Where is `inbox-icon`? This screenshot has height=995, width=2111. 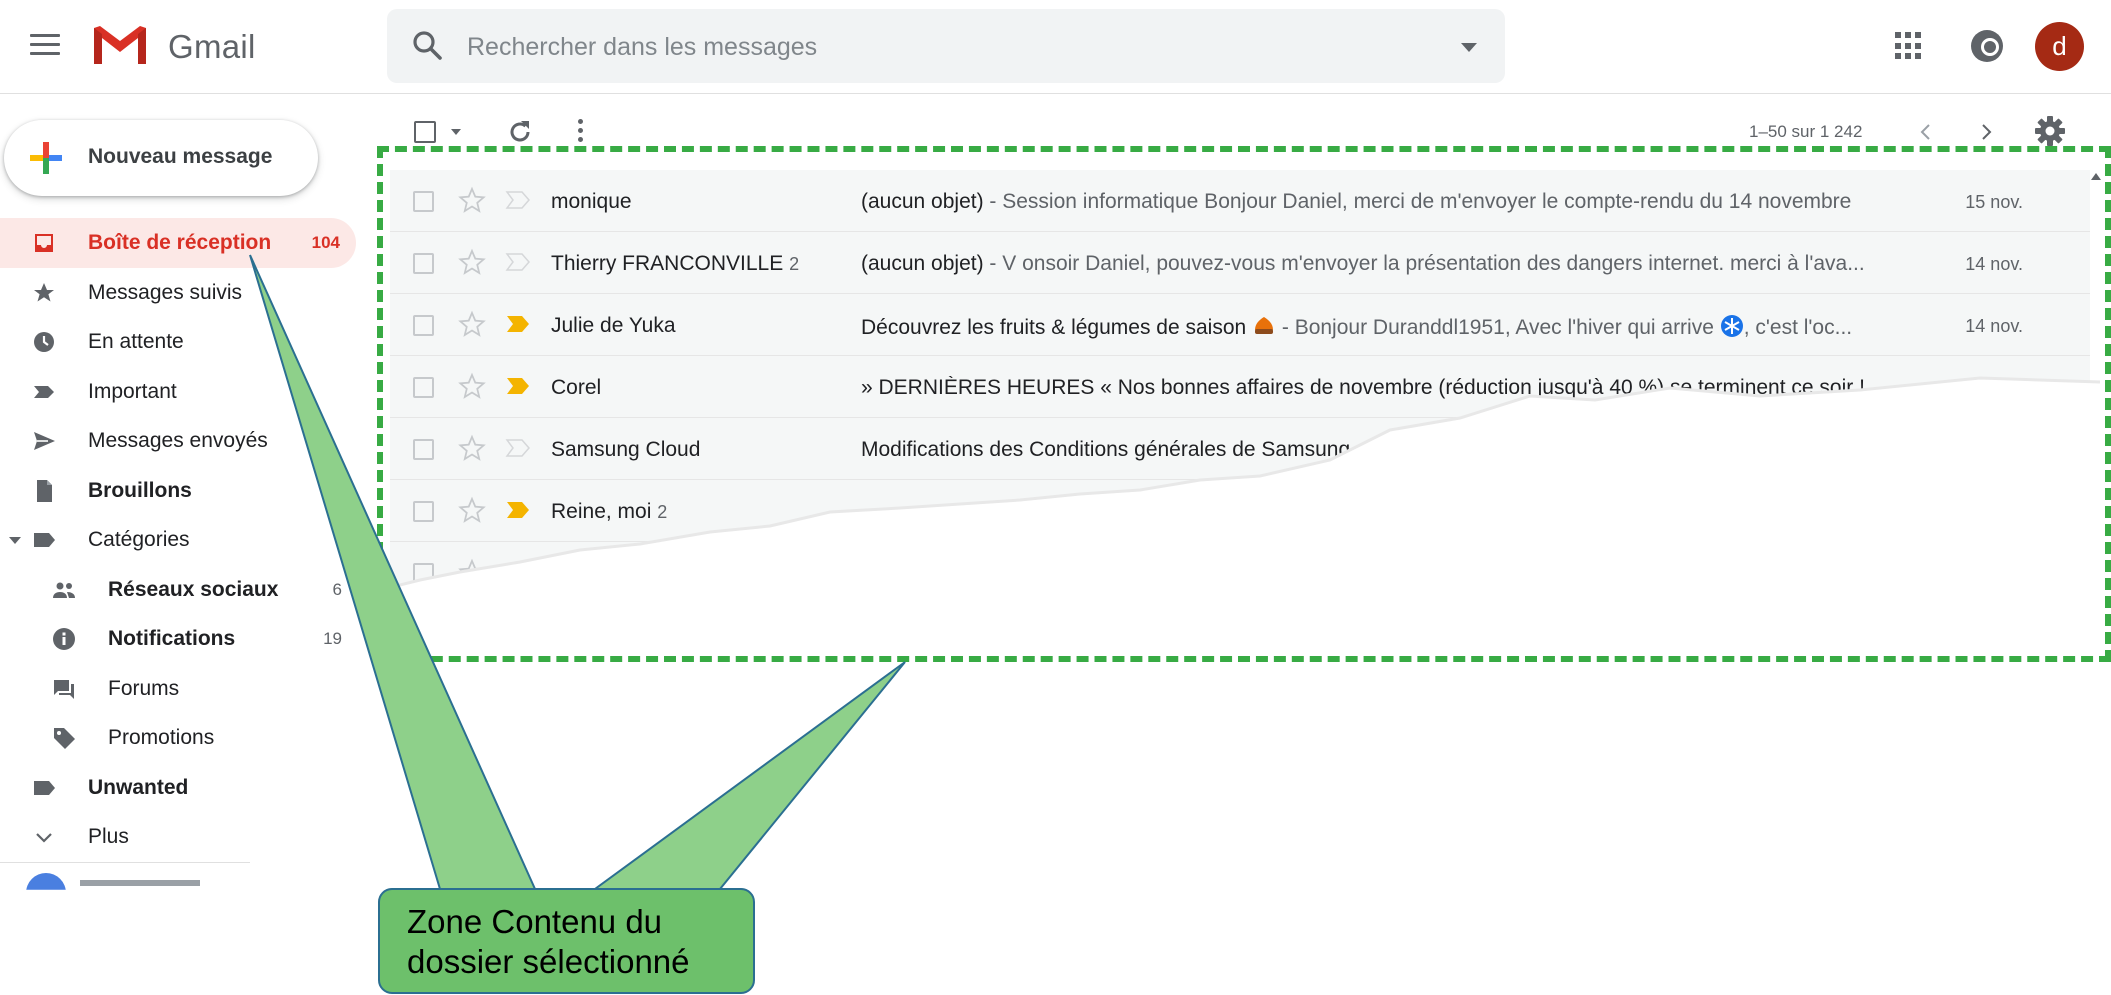 inbox-icon is located at coordinates (44, 243).